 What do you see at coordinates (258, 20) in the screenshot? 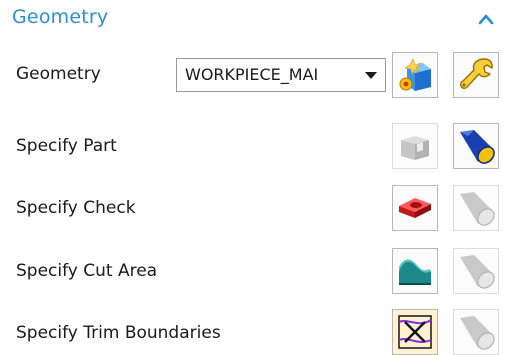
I see `geometry-section-header: Geometry` at bounding box center [258, 20].